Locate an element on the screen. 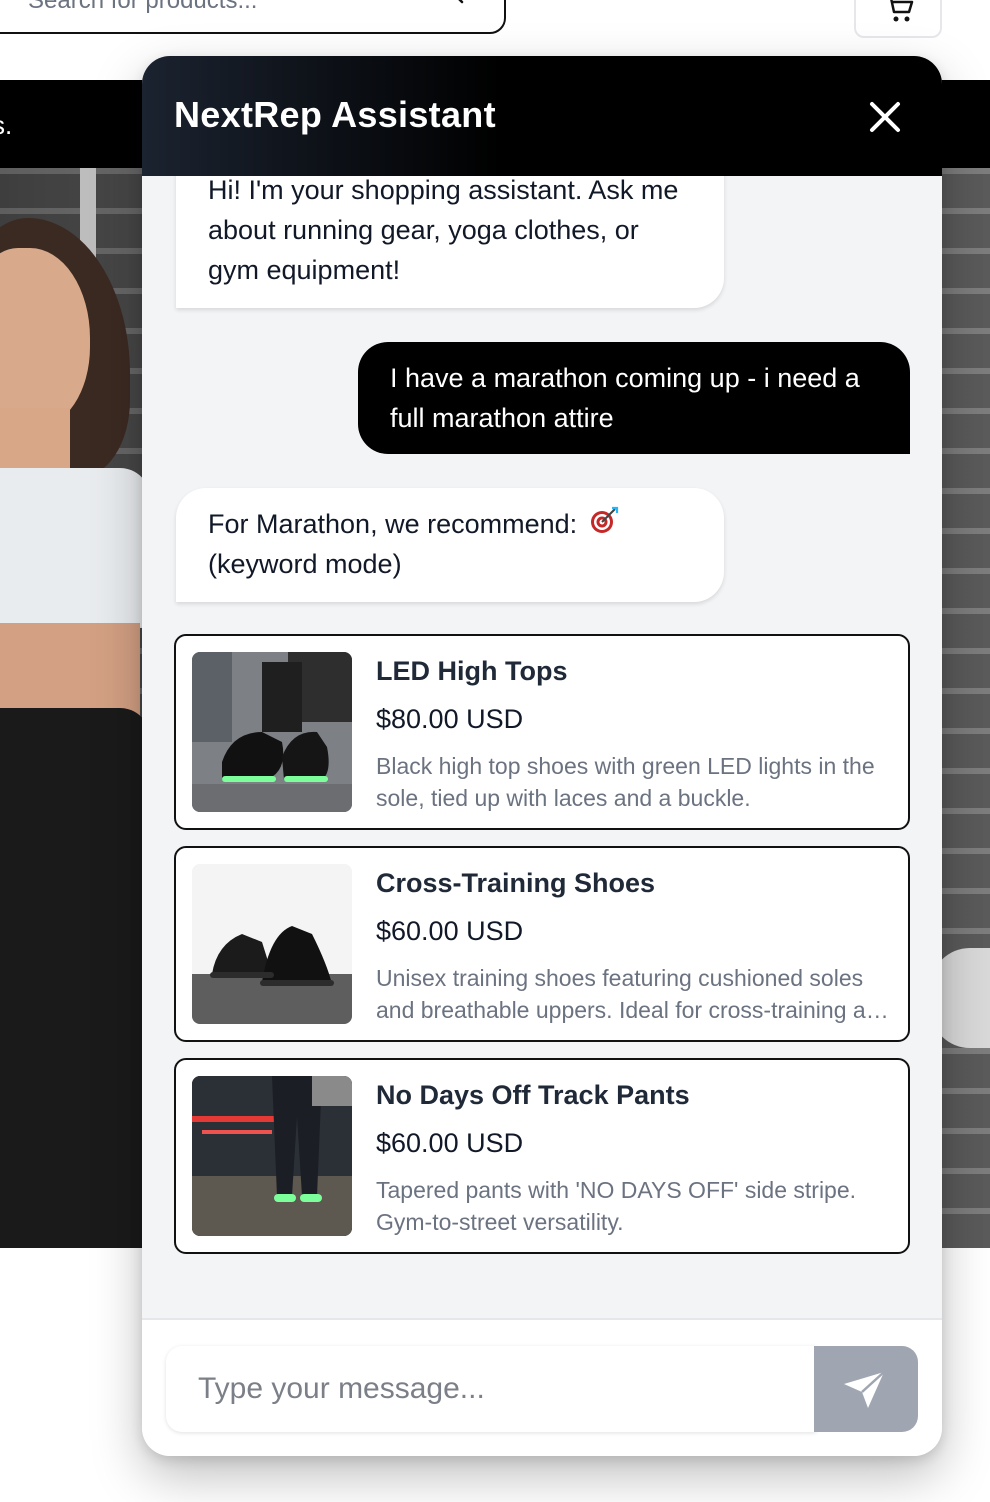 The width and height of the screenshot is (990, 1502). led-high-tops-photo is located at coordinates (272, 732).